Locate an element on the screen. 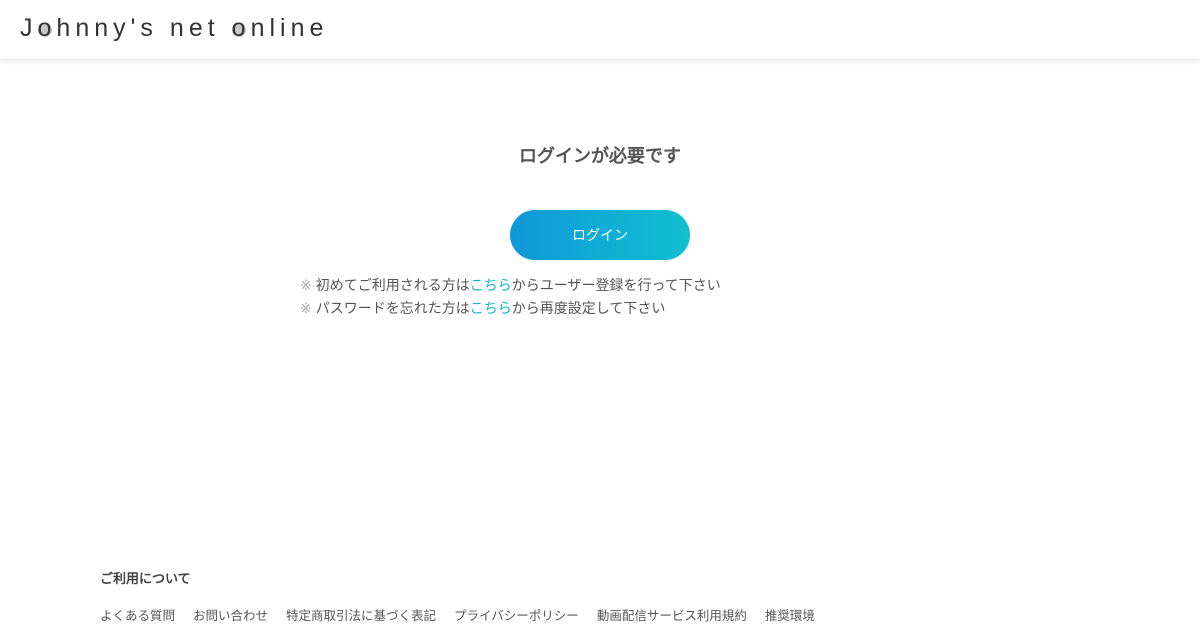 This screenshot has height=630, width=1200. note-register: ※ 初めてご利用される方はこちらからユーザー登録を行って下さい is located at coordinates (510, 286).